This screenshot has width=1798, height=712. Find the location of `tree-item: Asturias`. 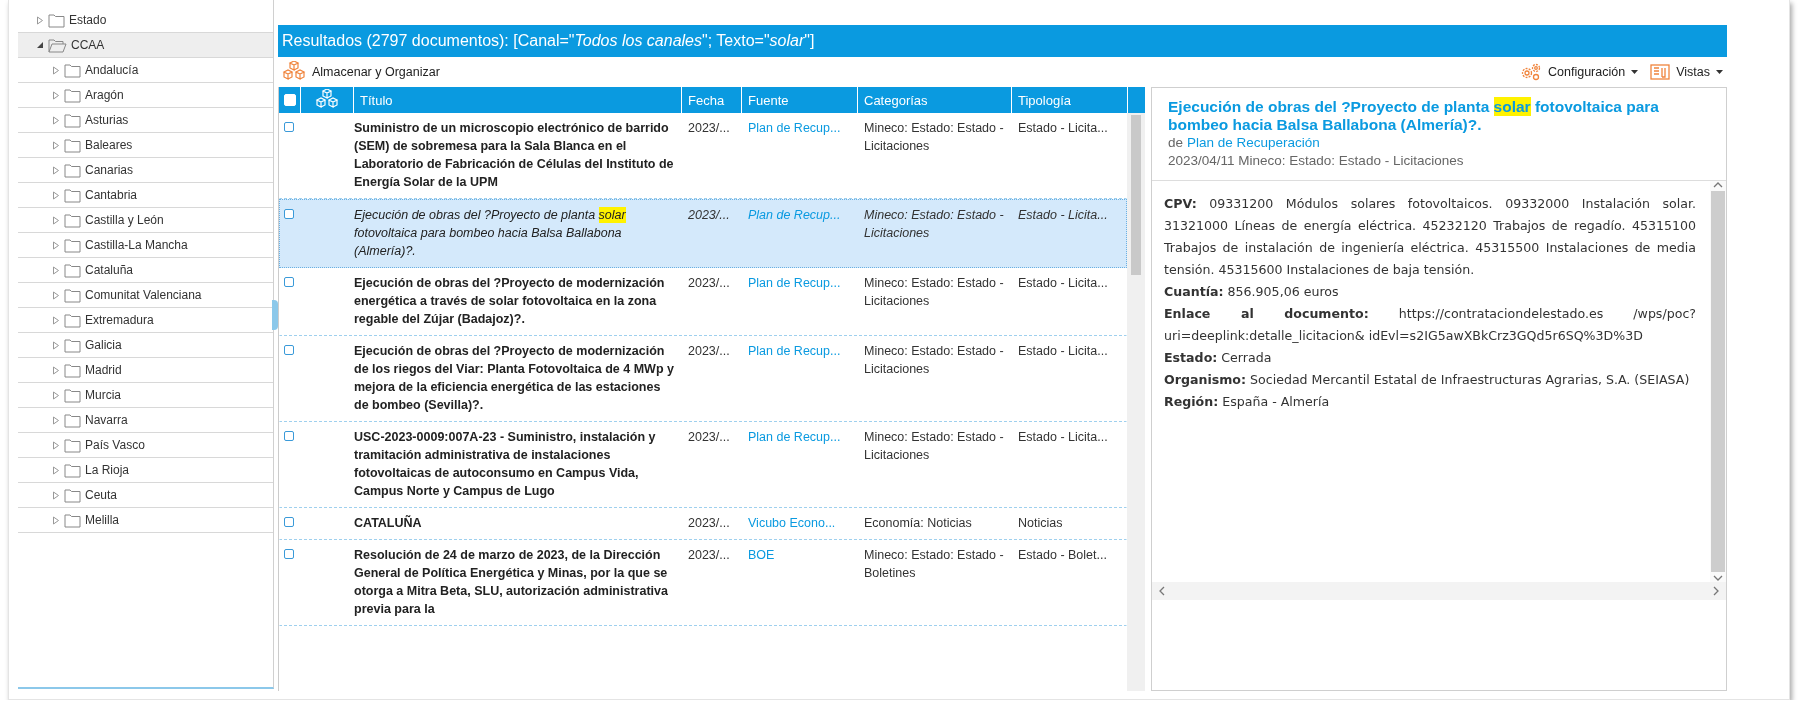

tree-item: Asturias is located at coordinates (145, 120).